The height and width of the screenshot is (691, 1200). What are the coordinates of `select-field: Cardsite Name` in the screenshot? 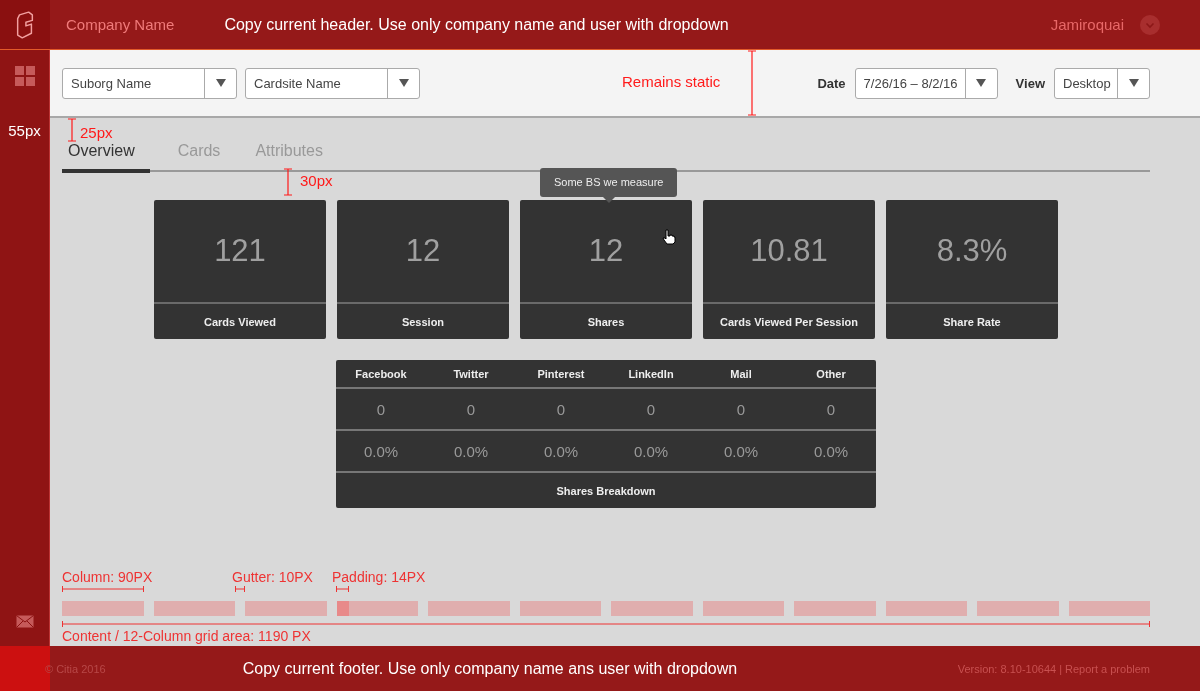 It's located at (332, 83).